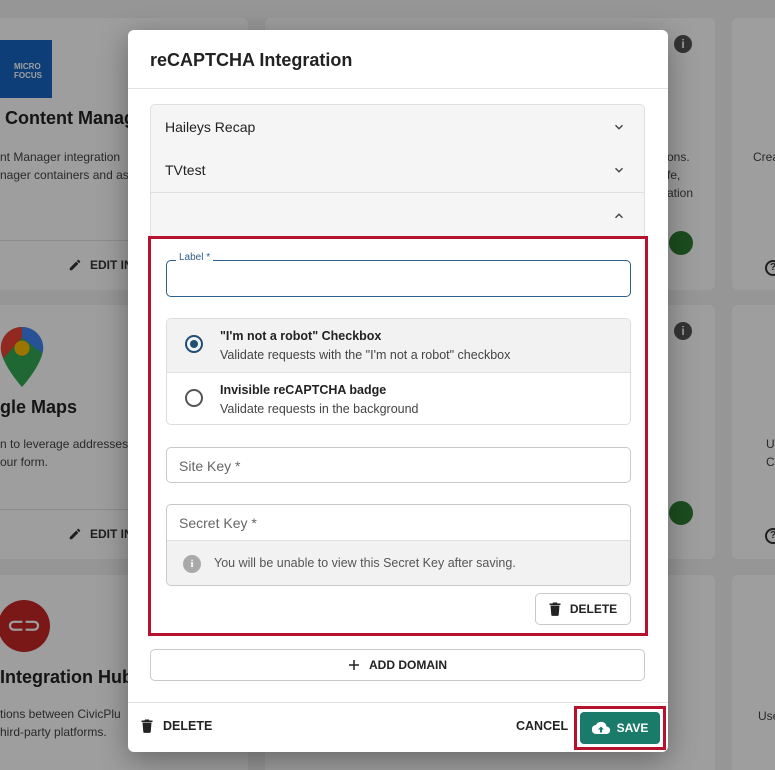  I want to click on label-input, so click(398, 278).